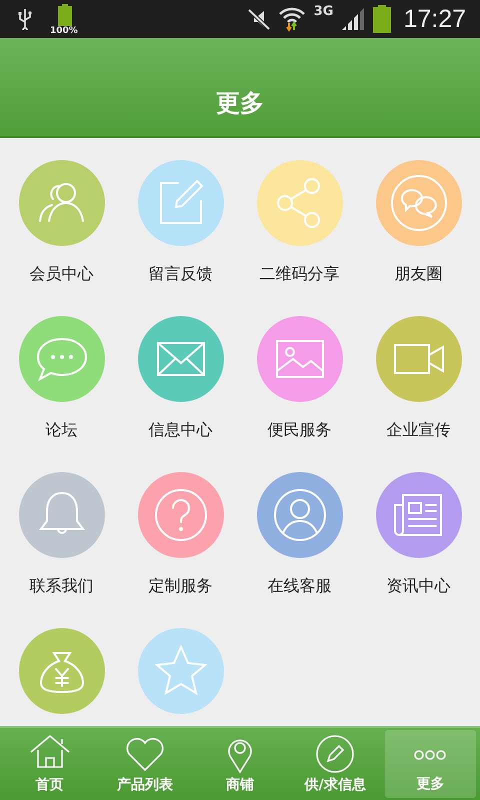 This screenshot has width=480, height=800. Describe the element at coordinates (434, 19) in the screenshot. I see `clock: 17:27` at that location.